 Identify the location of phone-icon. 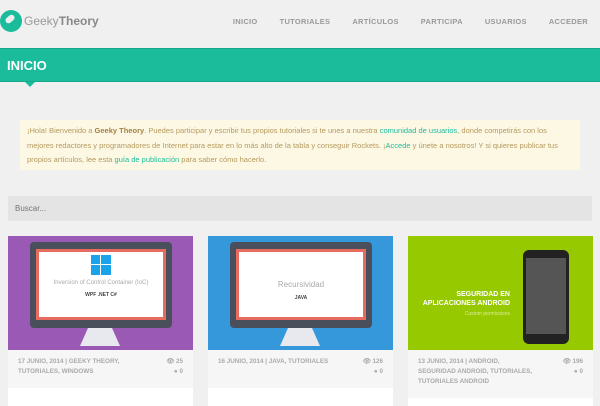
(546, 297).